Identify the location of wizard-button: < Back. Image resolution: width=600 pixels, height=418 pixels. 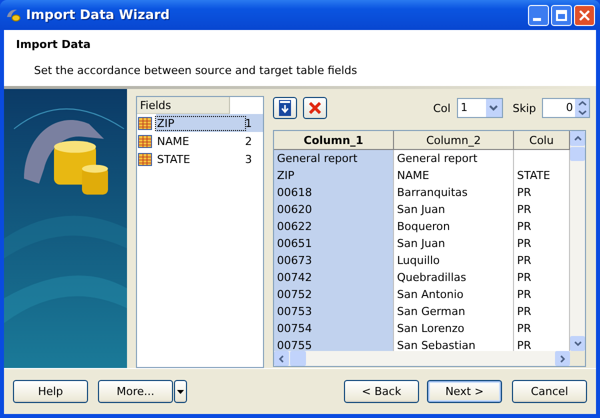
(381, 391).